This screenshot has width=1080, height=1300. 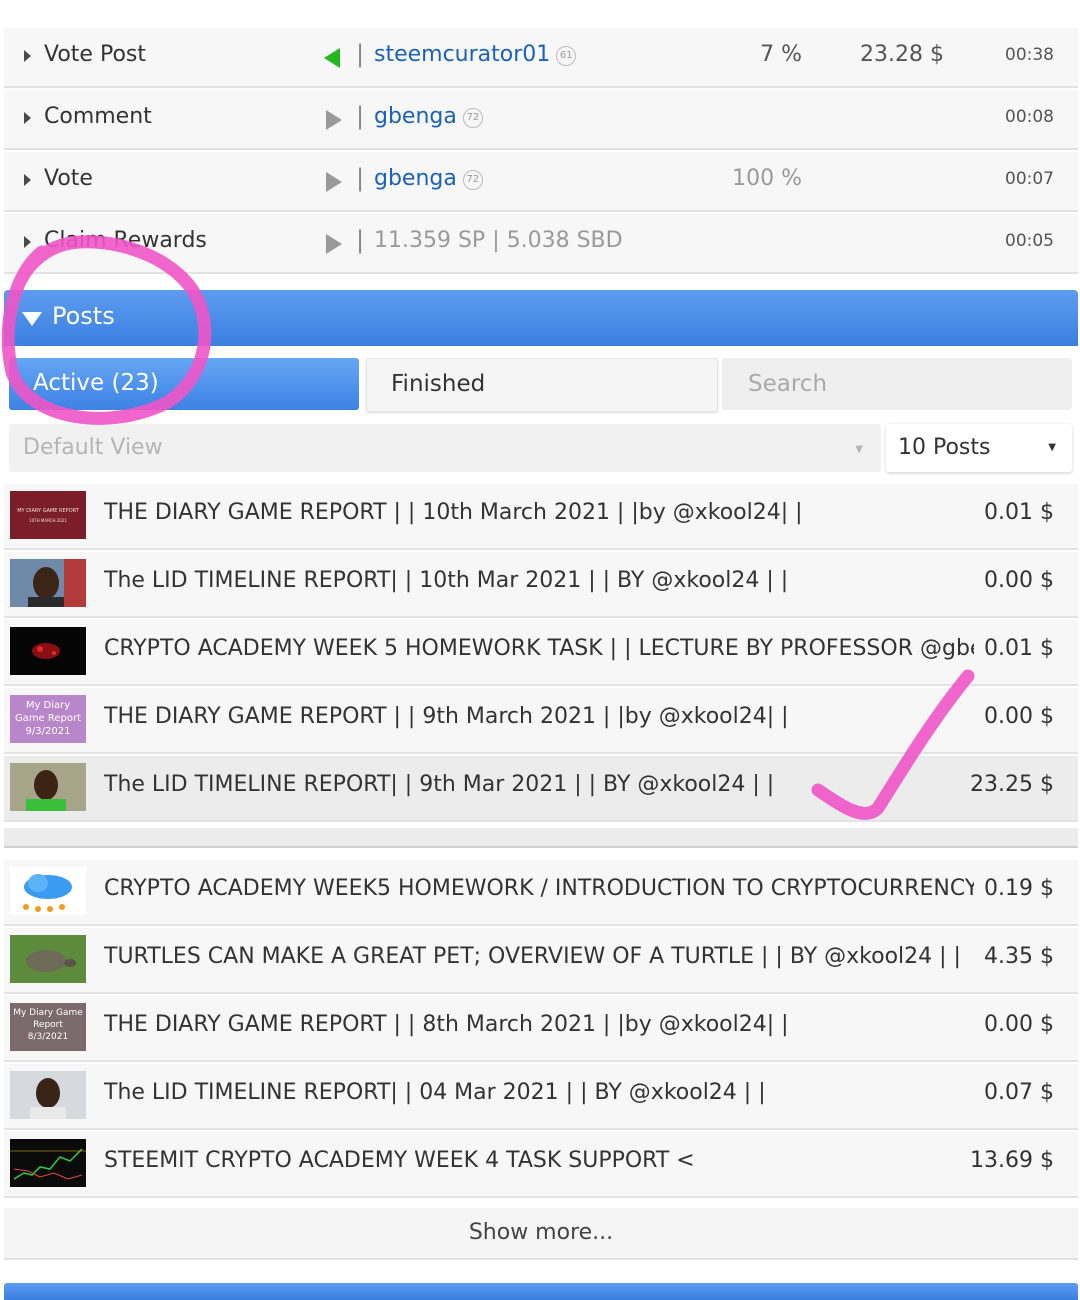 I want to click on cloud-thumbnail-image, so click(x=47, y=893).